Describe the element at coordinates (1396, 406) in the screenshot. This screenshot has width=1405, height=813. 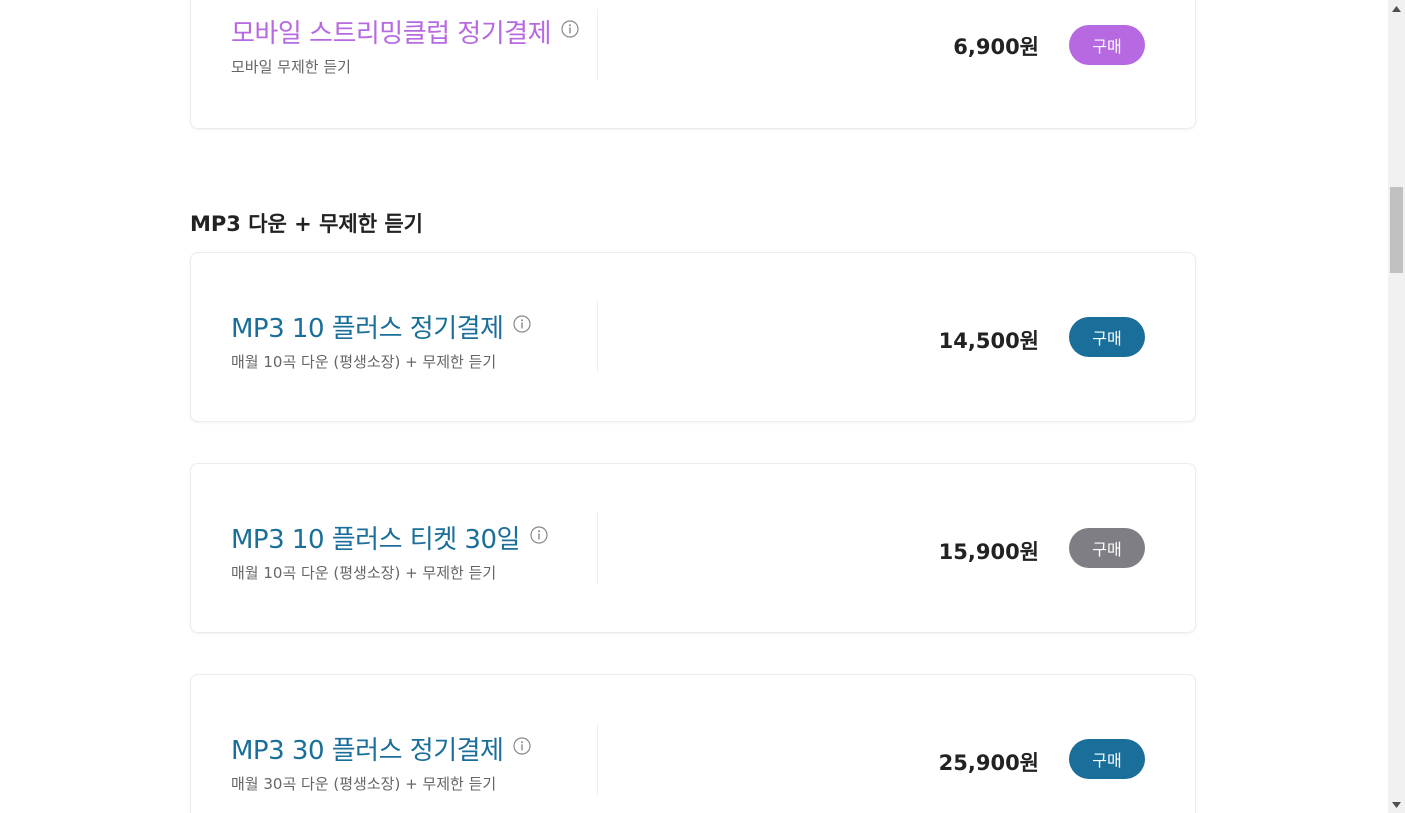
I see `vertical-scrollbar` at that location.